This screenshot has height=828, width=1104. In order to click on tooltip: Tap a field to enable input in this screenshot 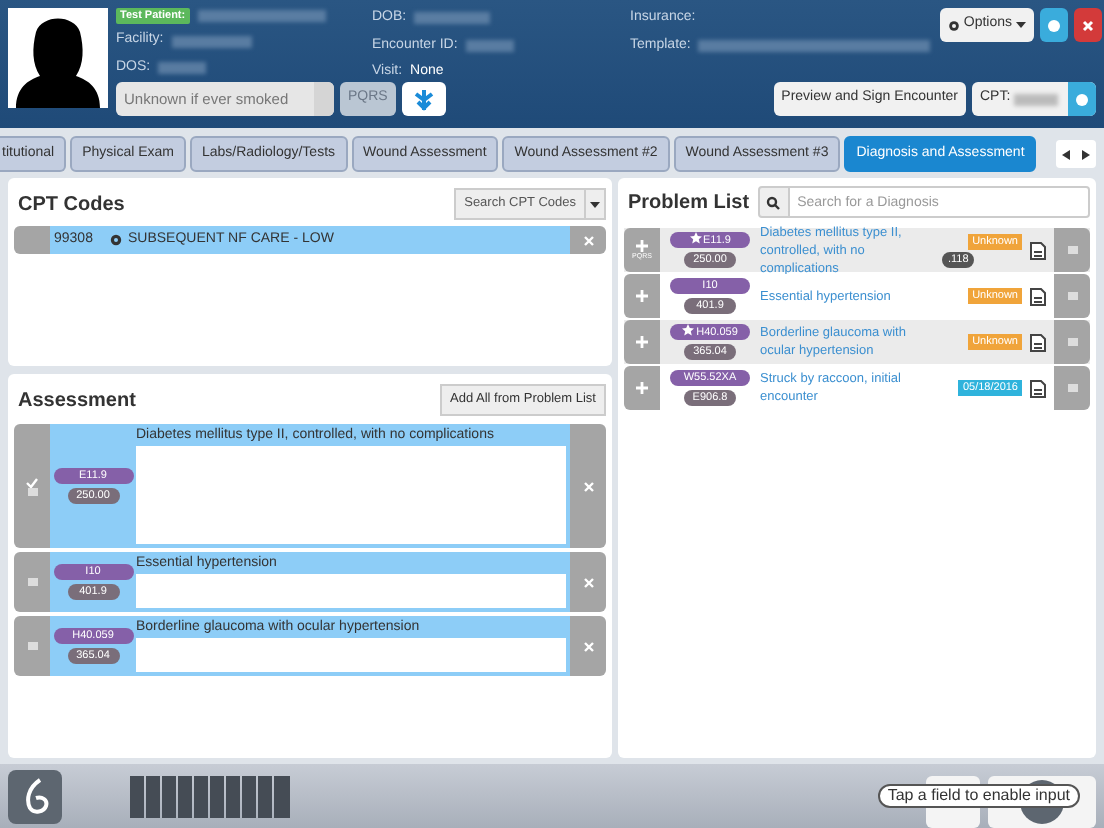, I will do `click(978, 796)`.